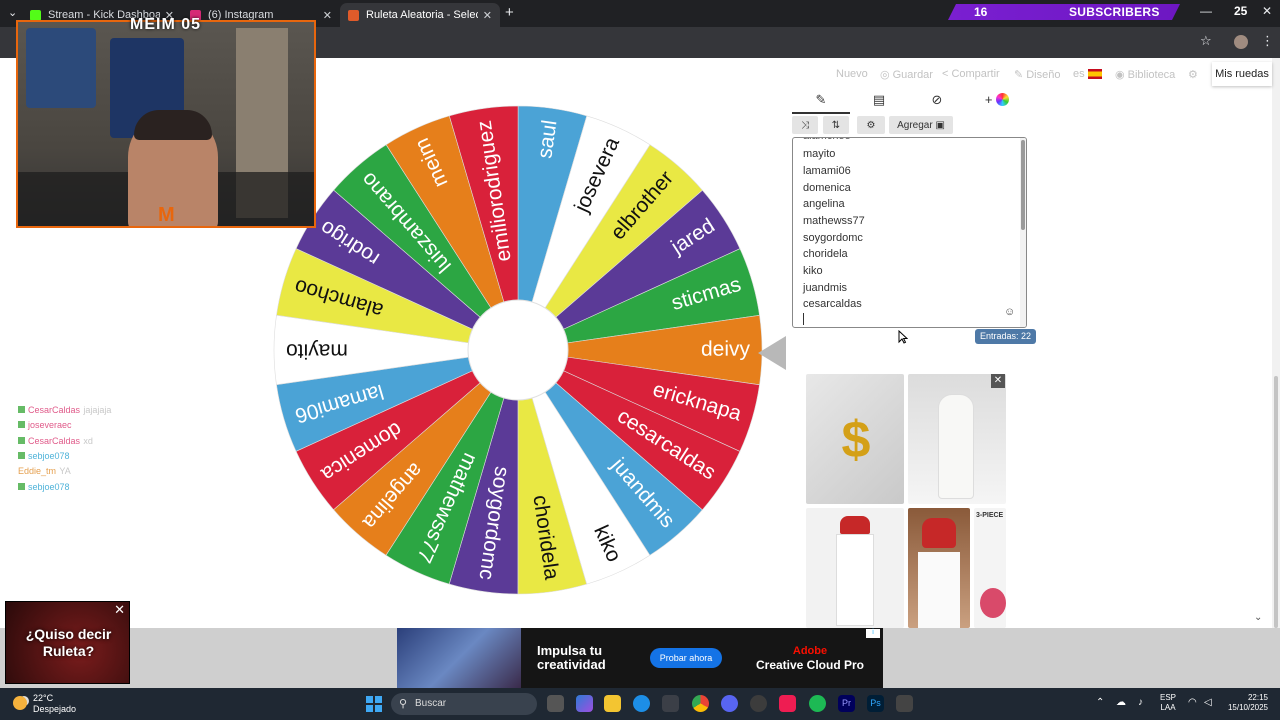  Describe the element at coordinates (1100, 702) in the screenshot. I see `tray-chevron-icon: ⌃` at that location.